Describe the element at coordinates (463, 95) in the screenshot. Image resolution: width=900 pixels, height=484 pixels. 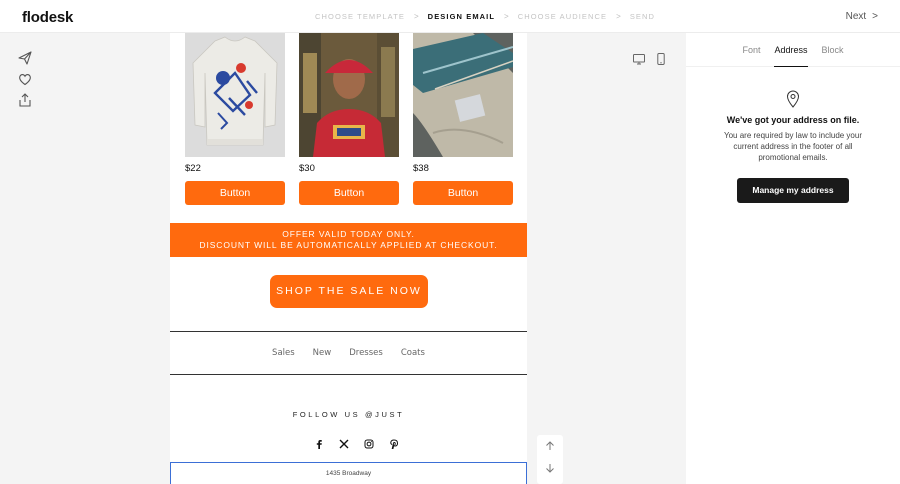
I see `fabric-image` at that location.